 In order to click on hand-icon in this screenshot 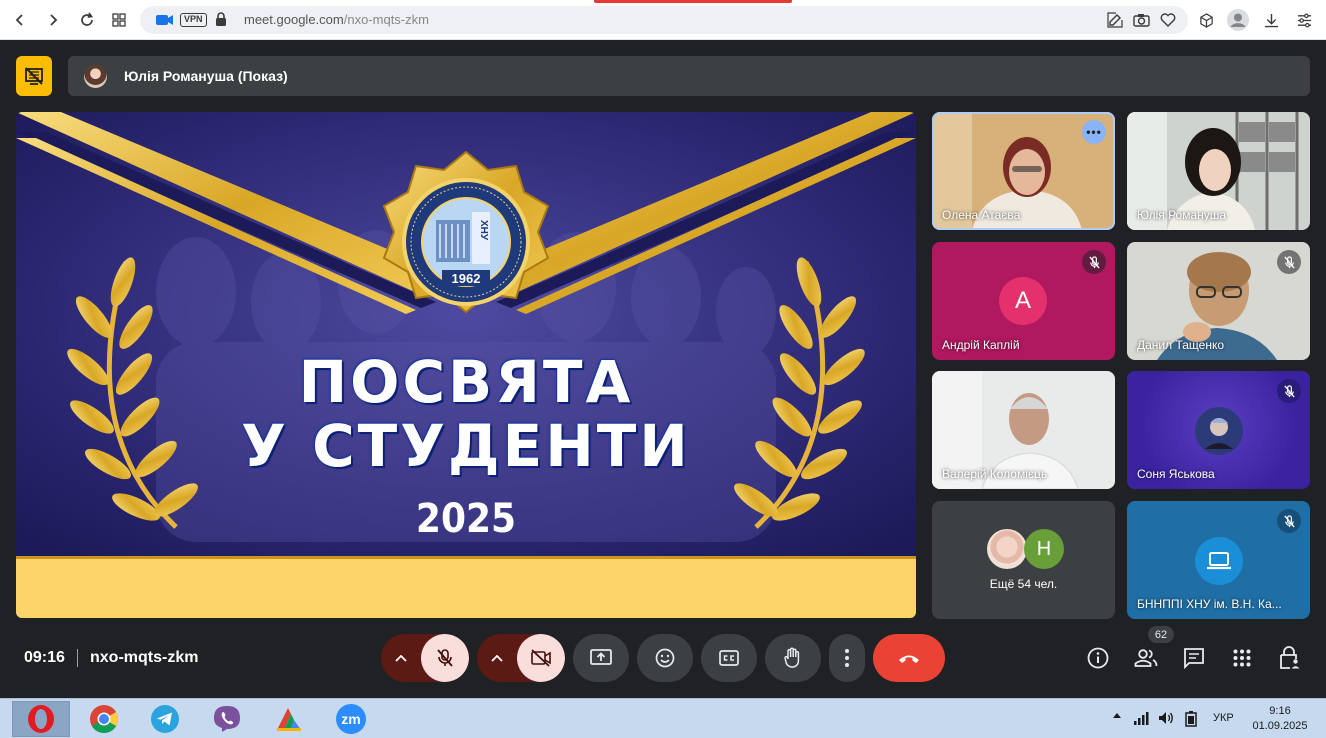, I will do `click(792, 657)`.